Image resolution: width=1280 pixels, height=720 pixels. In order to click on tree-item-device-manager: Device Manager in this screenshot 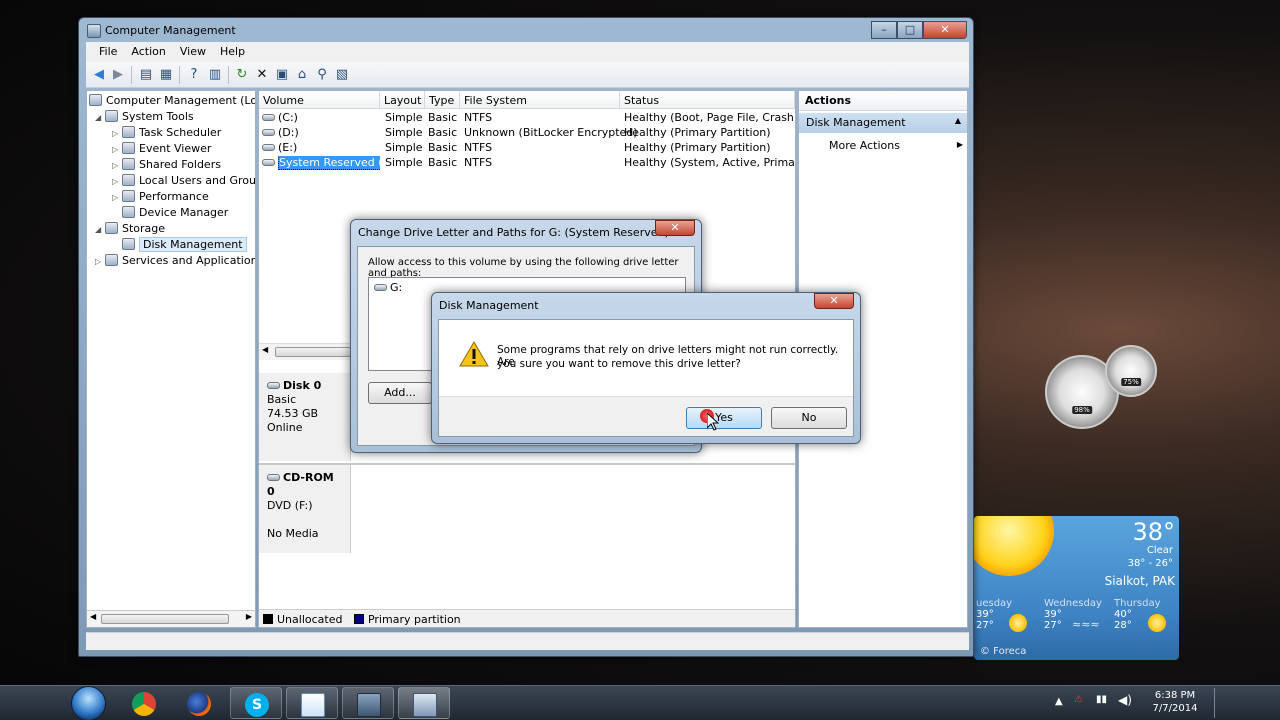, I will do `click(175, 213)`.